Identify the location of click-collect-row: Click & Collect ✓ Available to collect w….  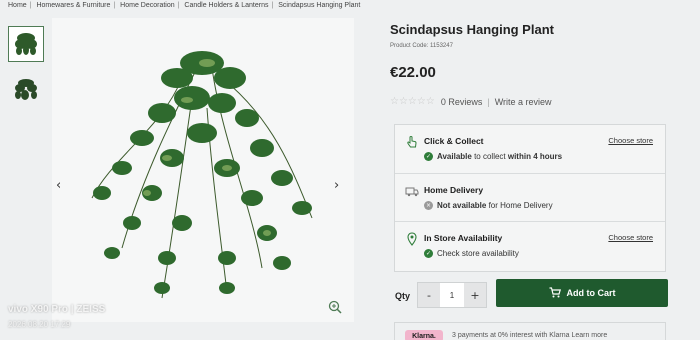
(530, 149).